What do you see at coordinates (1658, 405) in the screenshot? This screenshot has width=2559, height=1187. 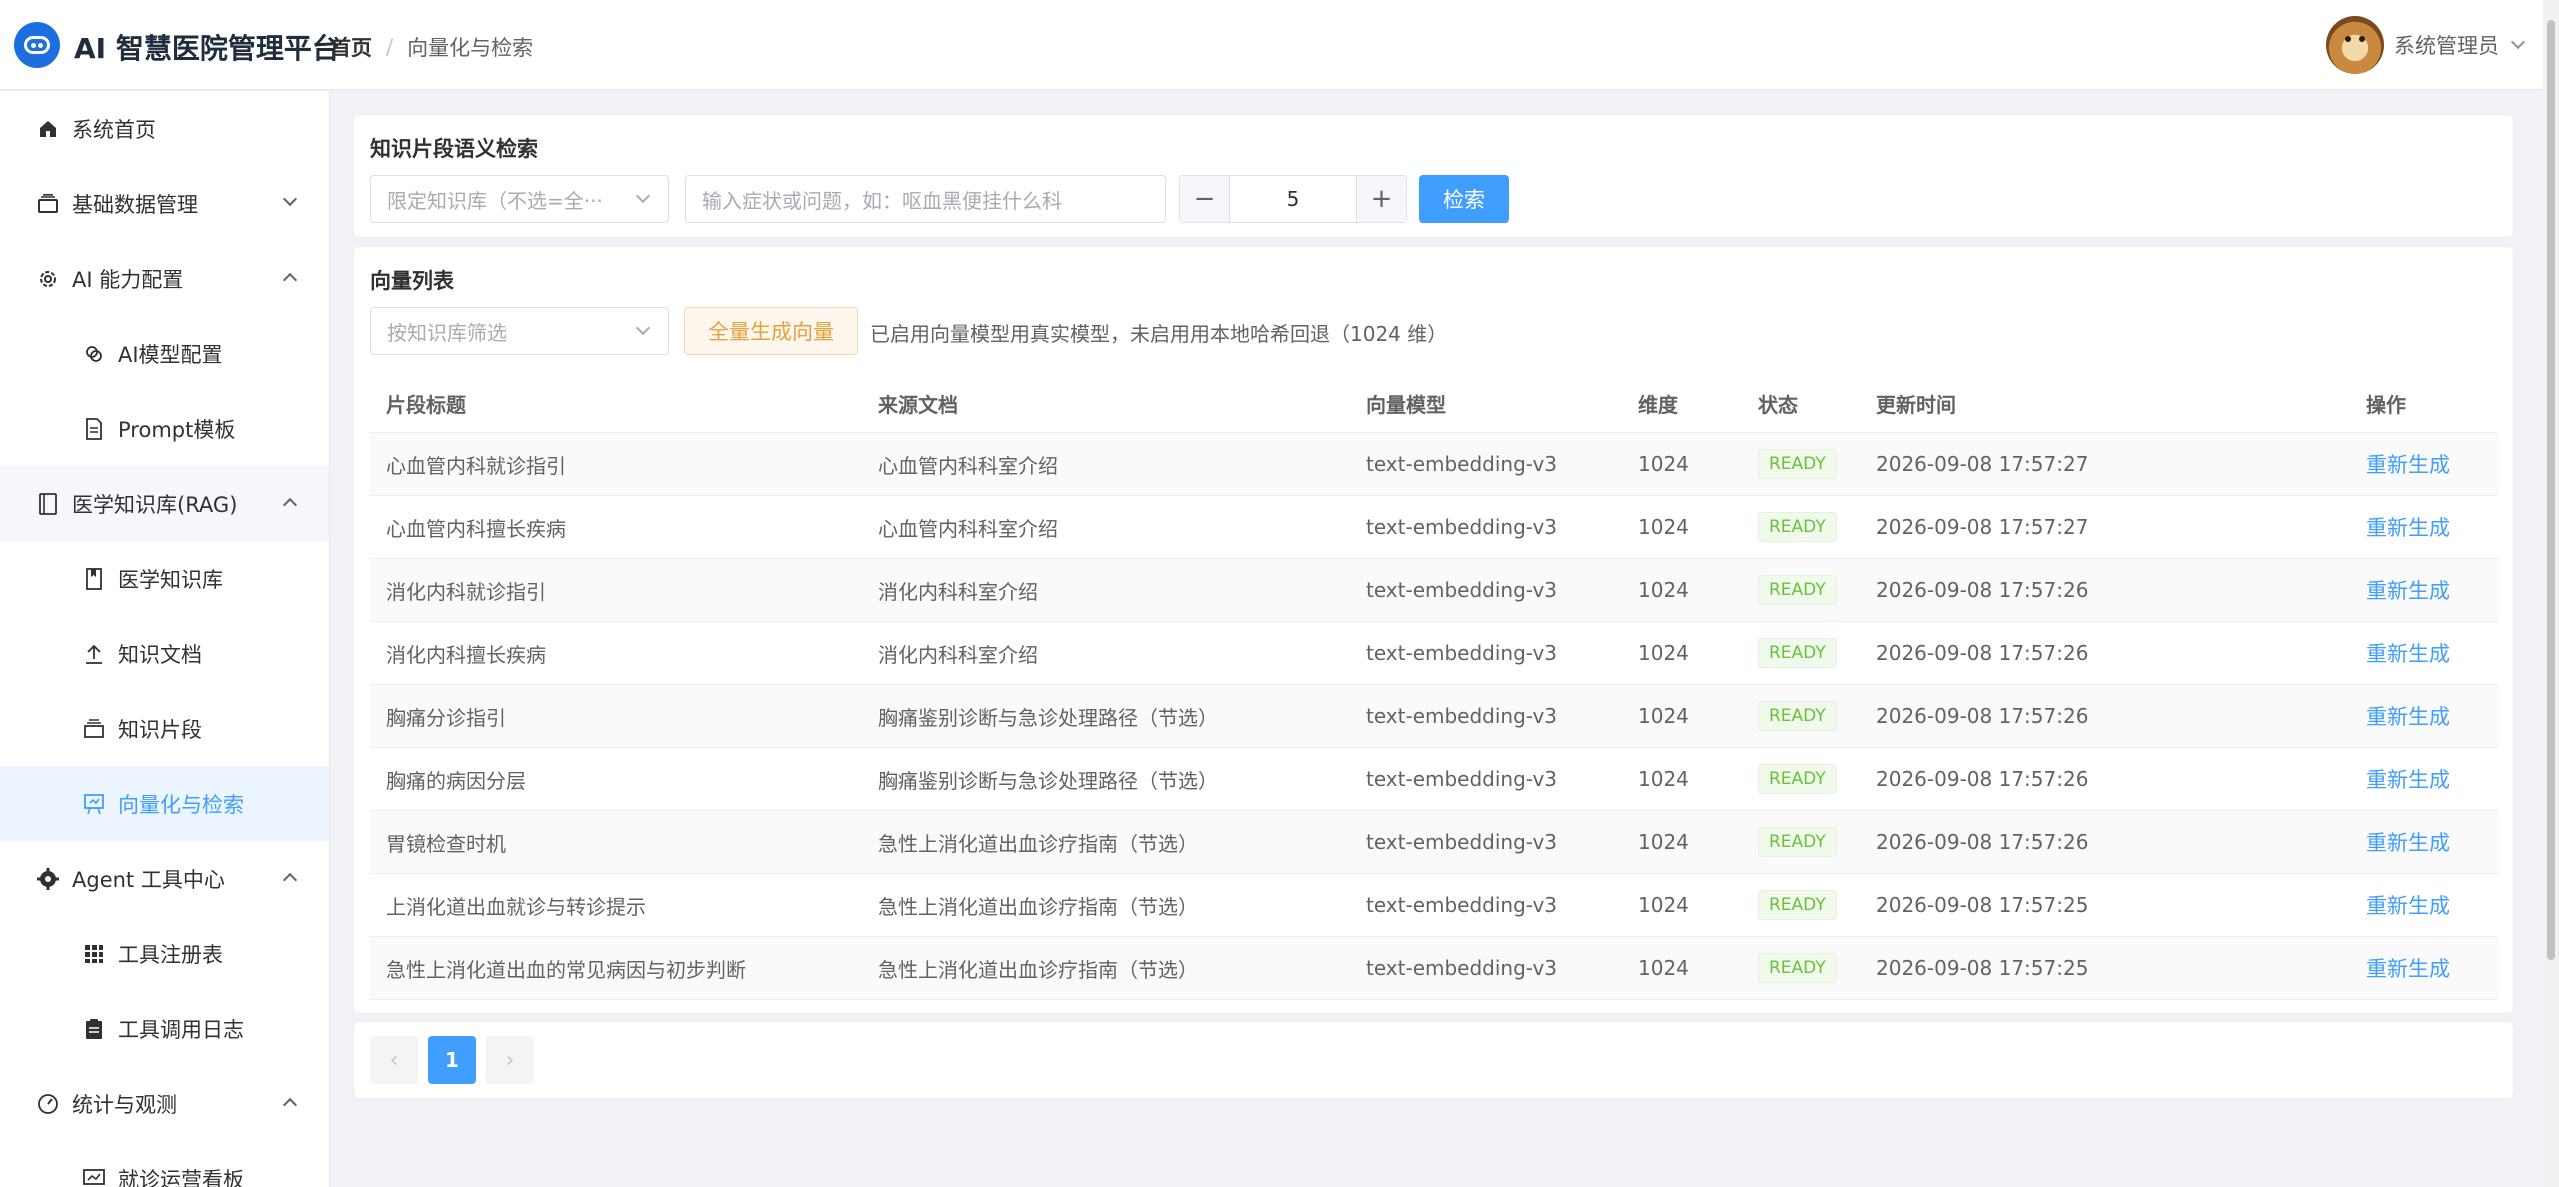 I see `column-header: 维度` at bounding box center [1658, 405].